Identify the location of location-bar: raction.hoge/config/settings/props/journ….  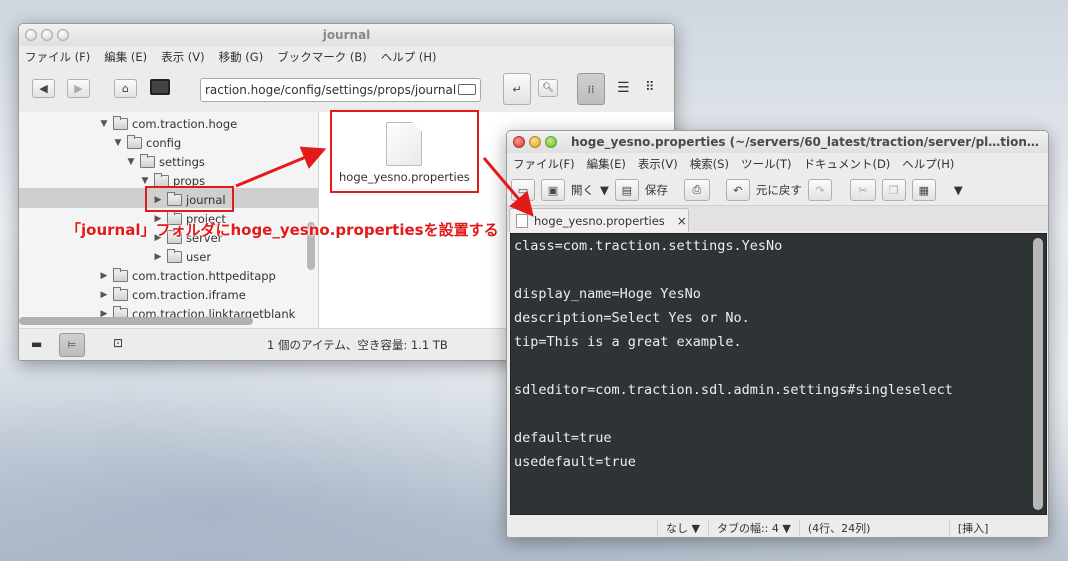
(340, 90).